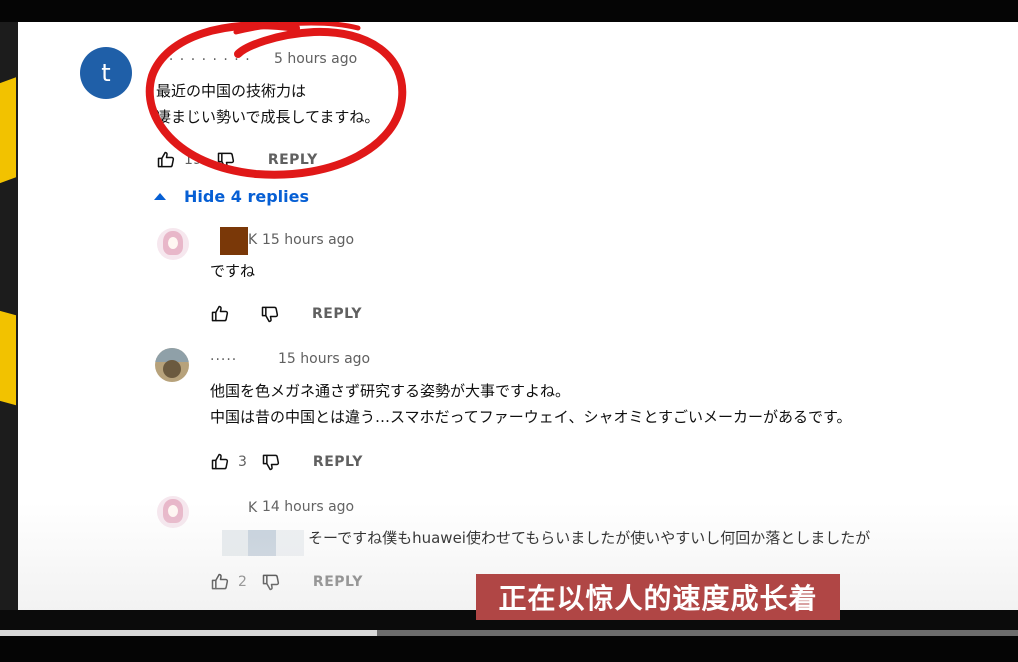  Describe the element at coordinates (276, 100) in the screenshot. I see `red-circle-annotation` at that location.